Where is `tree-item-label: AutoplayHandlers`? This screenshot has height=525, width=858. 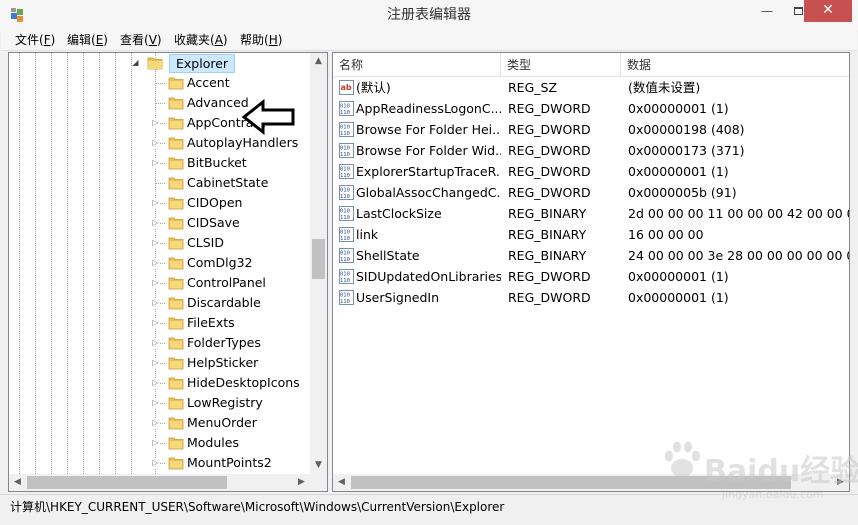 tree-item-label: AutoplayHandlers is located at coordinates (243, 142).